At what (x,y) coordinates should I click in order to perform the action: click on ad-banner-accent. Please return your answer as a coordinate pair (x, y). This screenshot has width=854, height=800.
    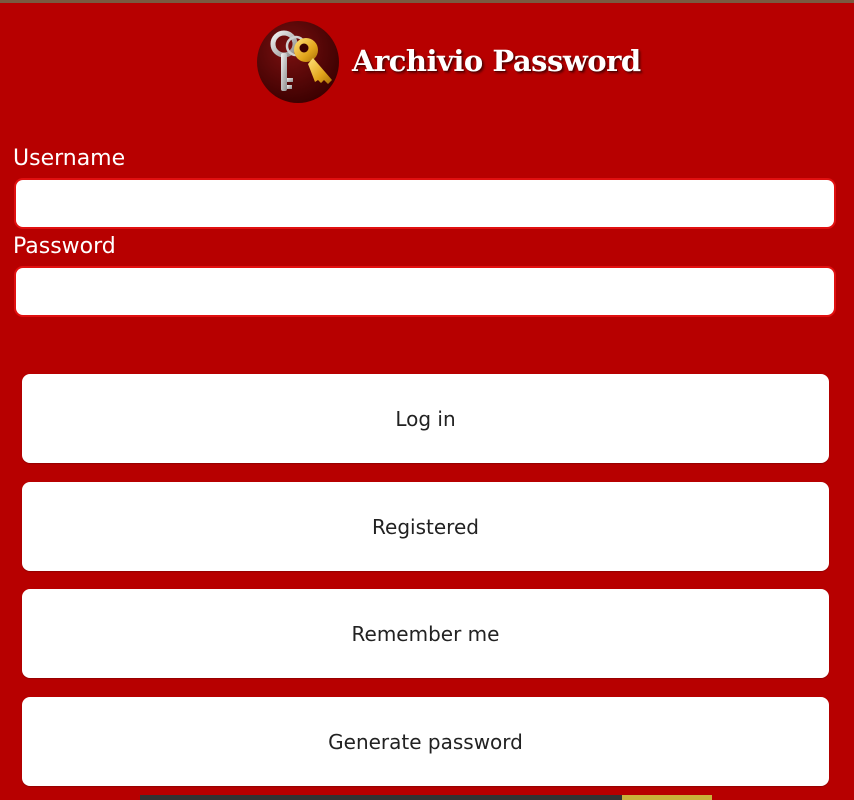
    Looking at the image, I should click on (667, 797).